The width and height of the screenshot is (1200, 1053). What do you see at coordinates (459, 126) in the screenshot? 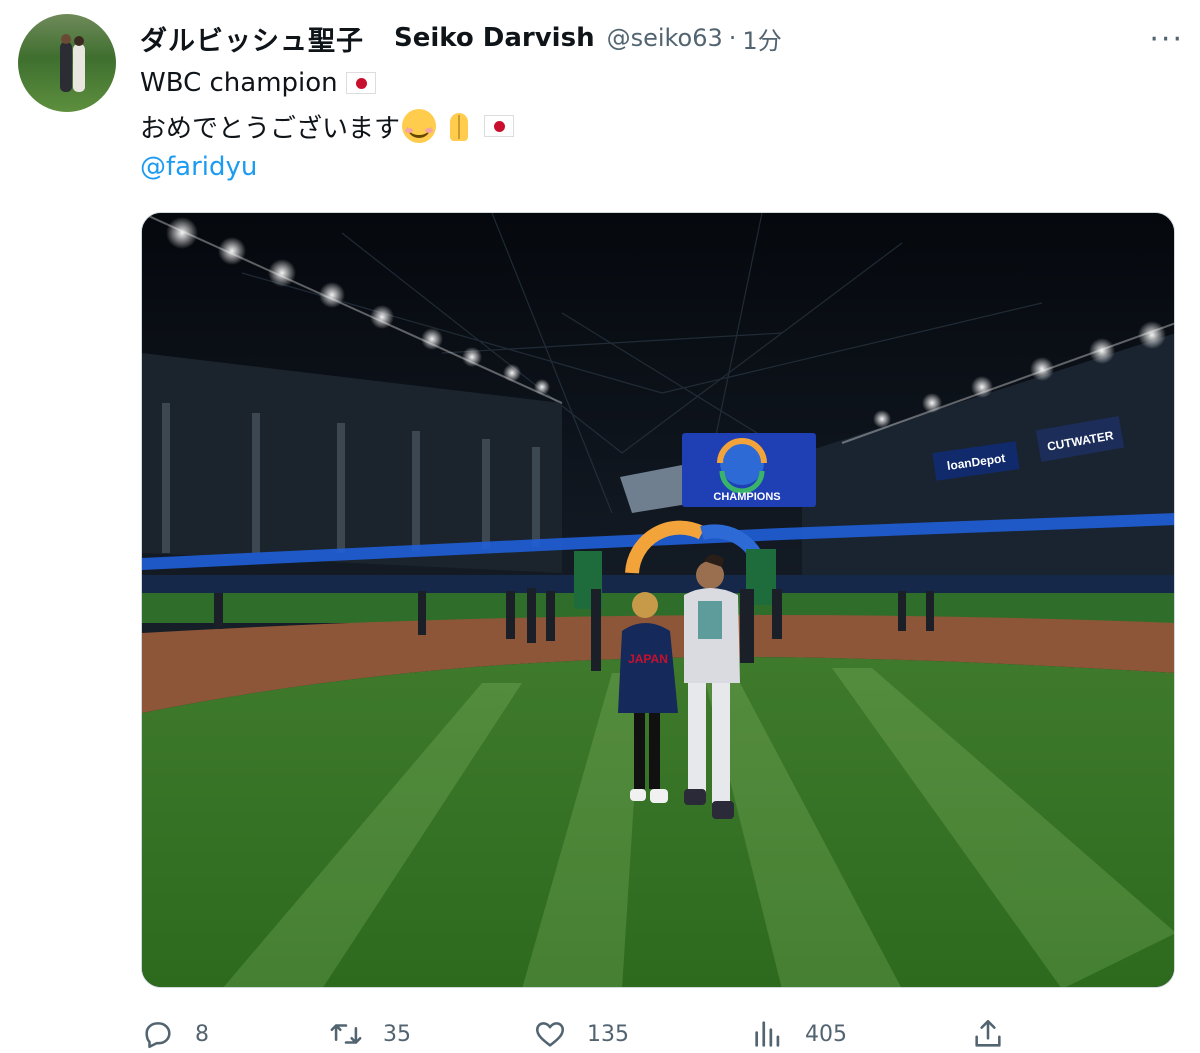
I see `folded-hands-icon` at bounding box center [459, 126].